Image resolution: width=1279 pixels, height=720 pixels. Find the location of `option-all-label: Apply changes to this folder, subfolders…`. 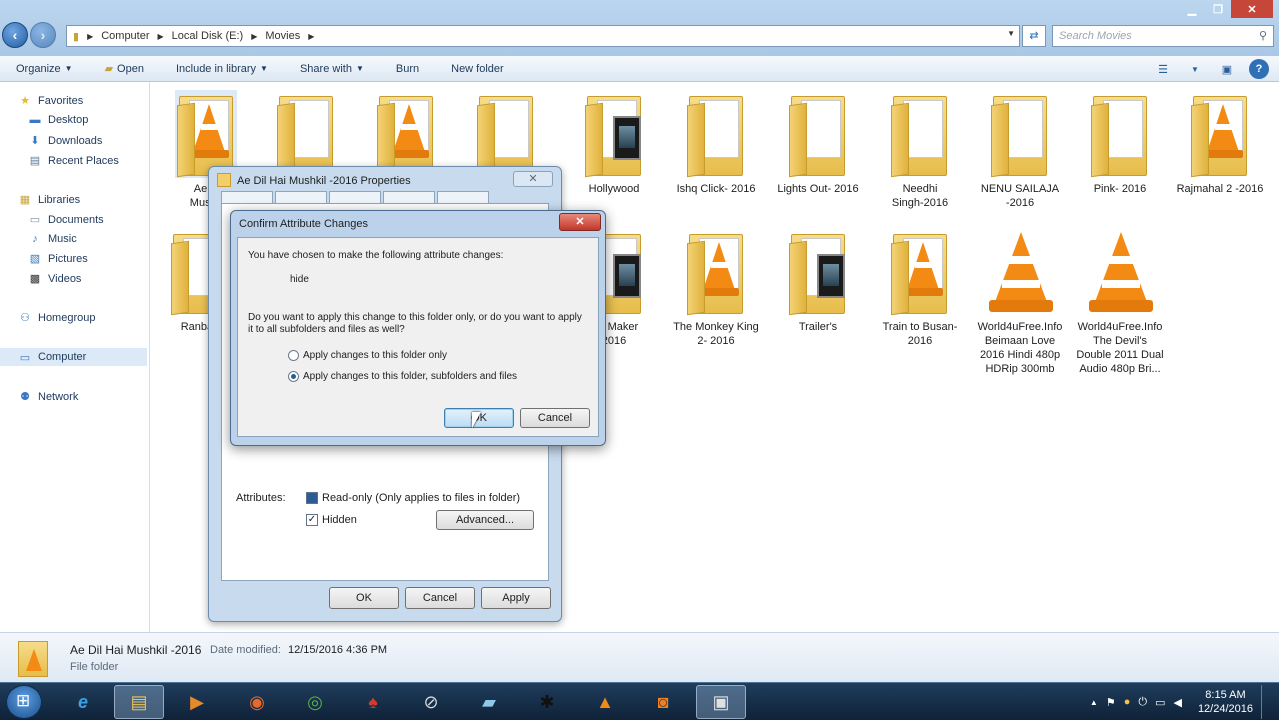

option-all-label: Apply changes to this folder, subfolders… is located at coordinates (410, 376).